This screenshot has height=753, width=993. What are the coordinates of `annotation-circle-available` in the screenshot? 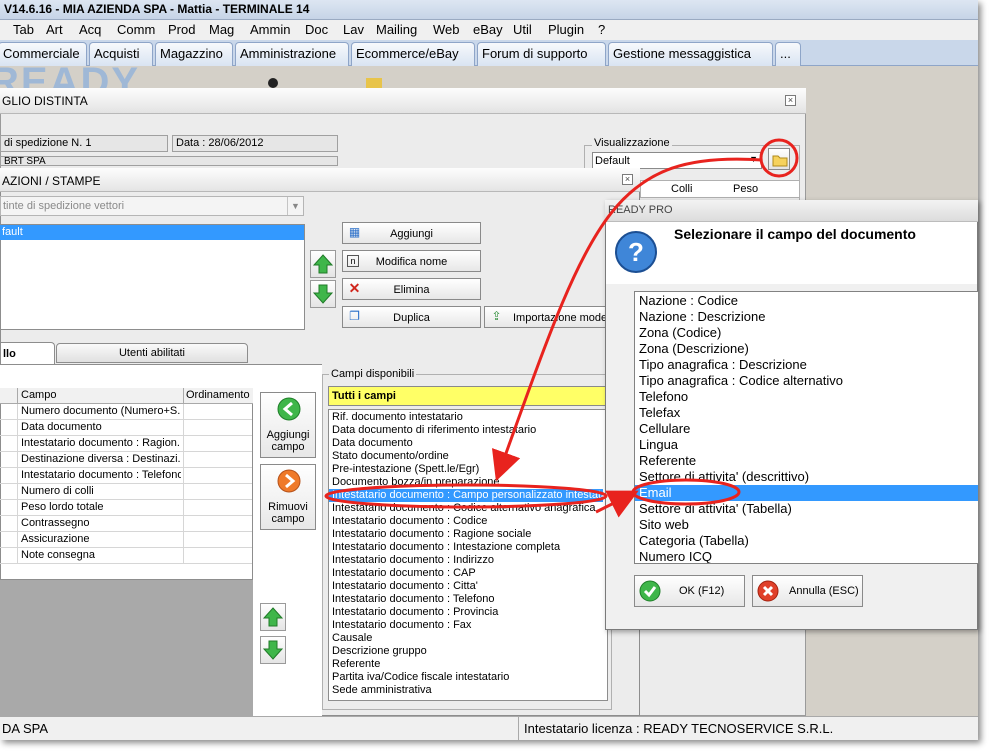 It's located at (466, 496).